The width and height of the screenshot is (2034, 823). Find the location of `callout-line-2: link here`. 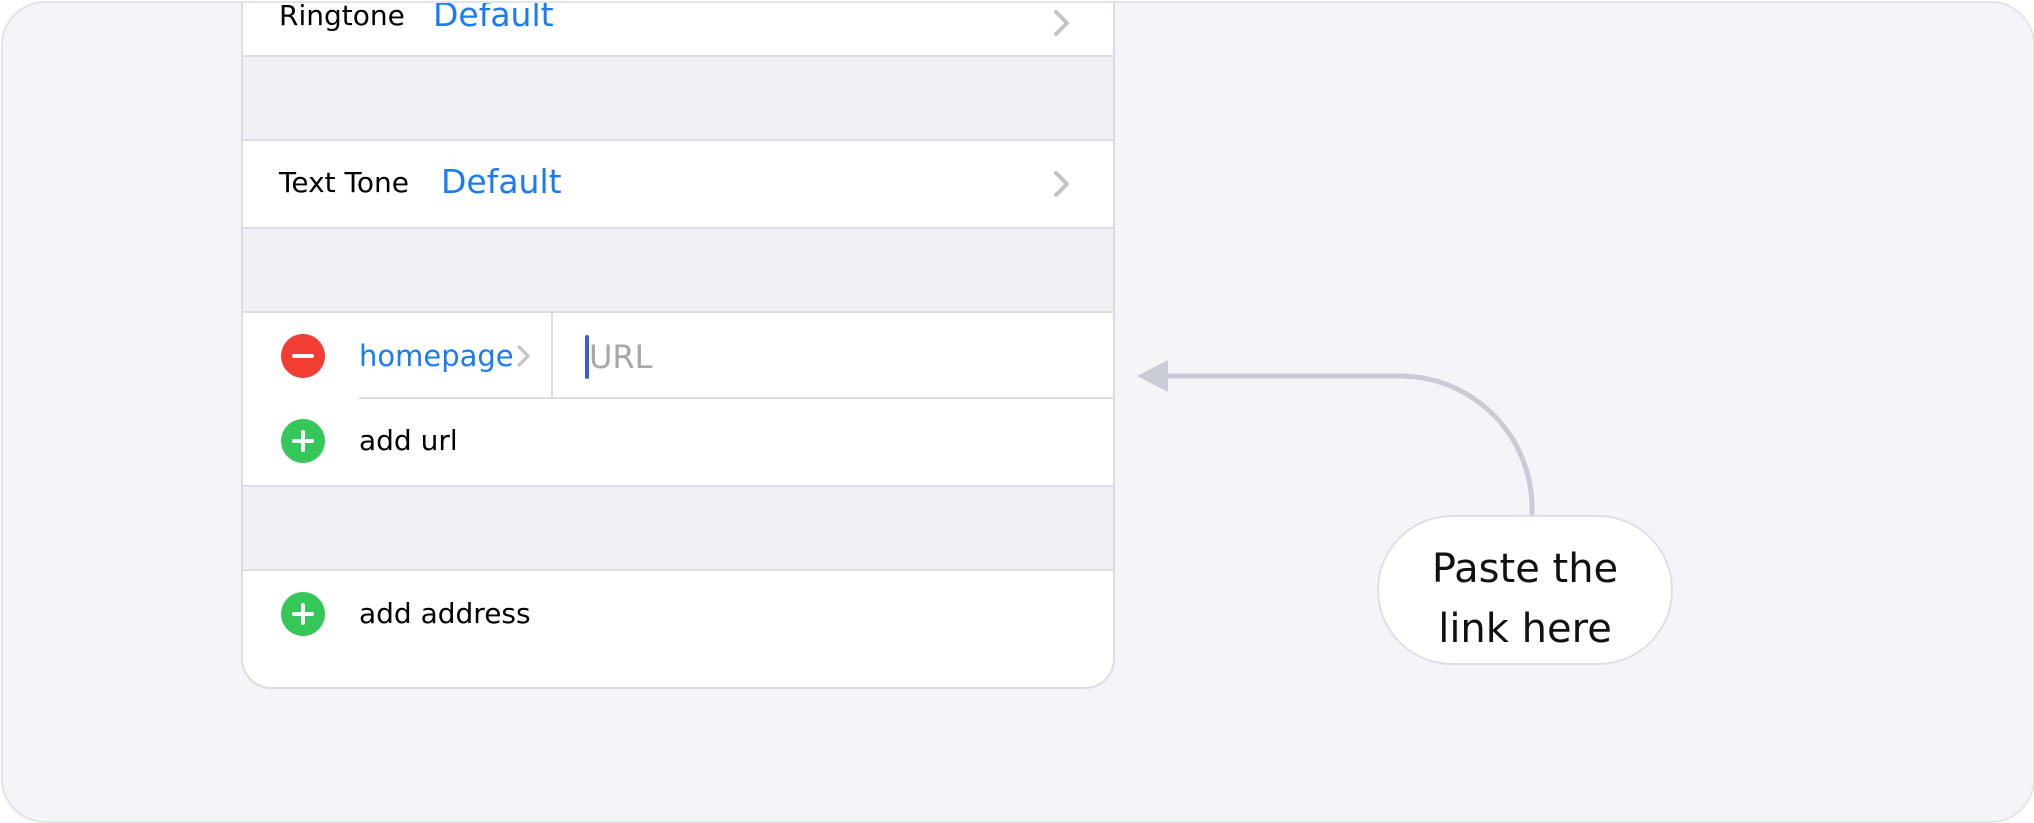

callout-line-2: link here is located at coordinates (1525, 629).